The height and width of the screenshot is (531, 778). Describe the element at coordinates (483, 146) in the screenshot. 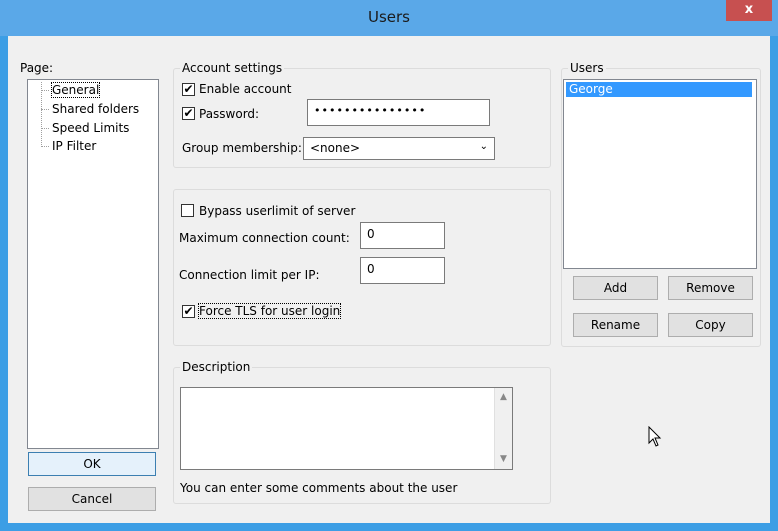

I see `chevron-down-icon: ⌄` at that location.